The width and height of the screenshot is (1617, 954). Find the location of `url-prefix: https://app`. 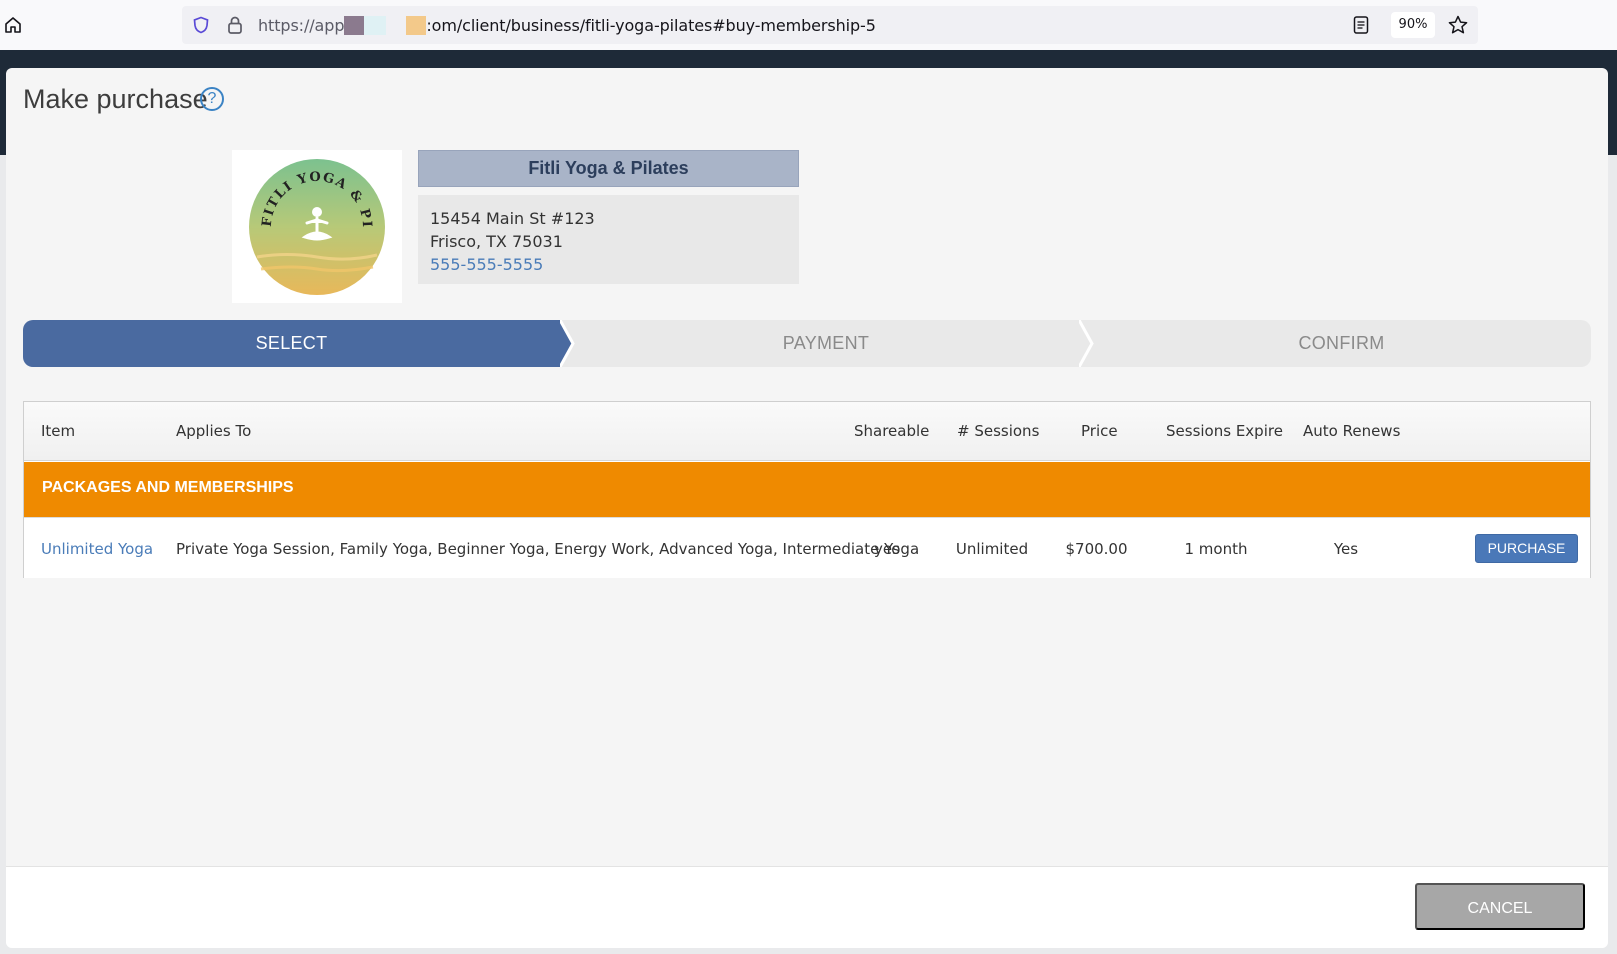

url-prefix: https://app is located at coordinates (301, 25).